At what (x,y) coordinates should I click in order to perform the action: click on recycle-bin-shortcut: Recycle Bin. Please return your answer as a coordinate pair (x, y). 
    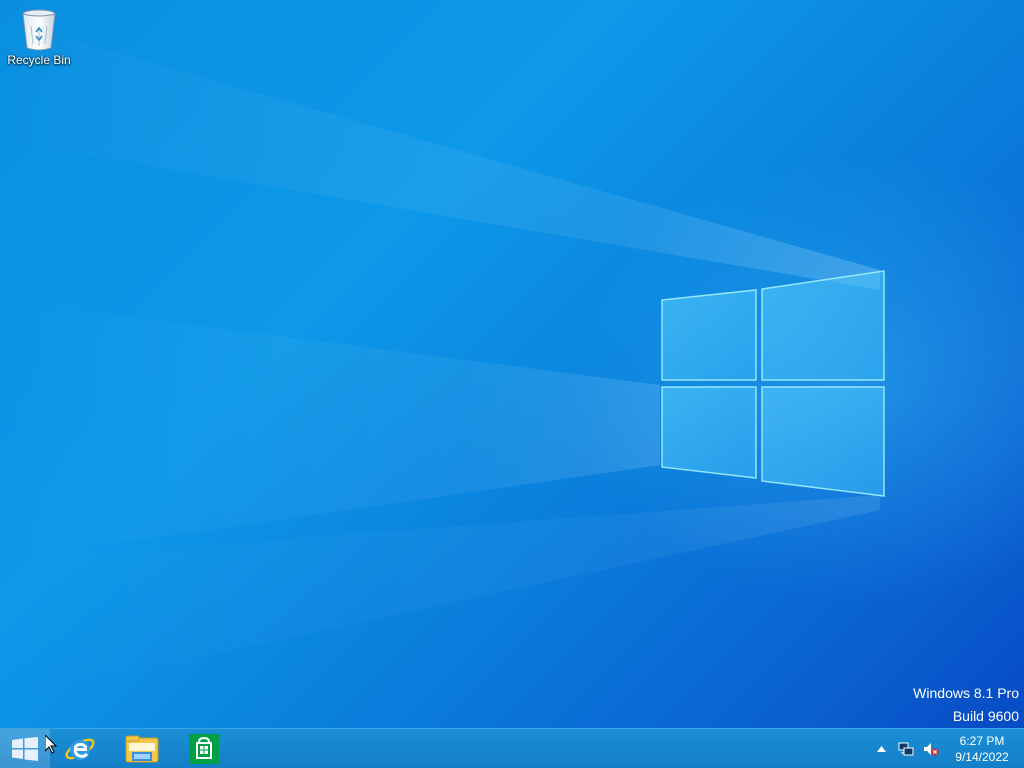
    Looking at the image, I should click on (39, 41).